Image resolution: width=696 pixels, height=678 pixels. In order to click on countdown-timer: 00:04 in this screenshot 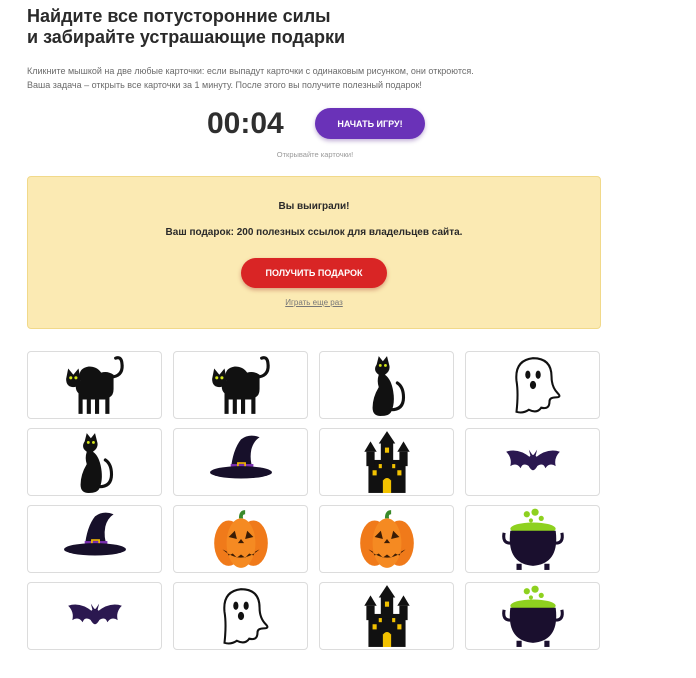, I will do `click(245, 123)`.